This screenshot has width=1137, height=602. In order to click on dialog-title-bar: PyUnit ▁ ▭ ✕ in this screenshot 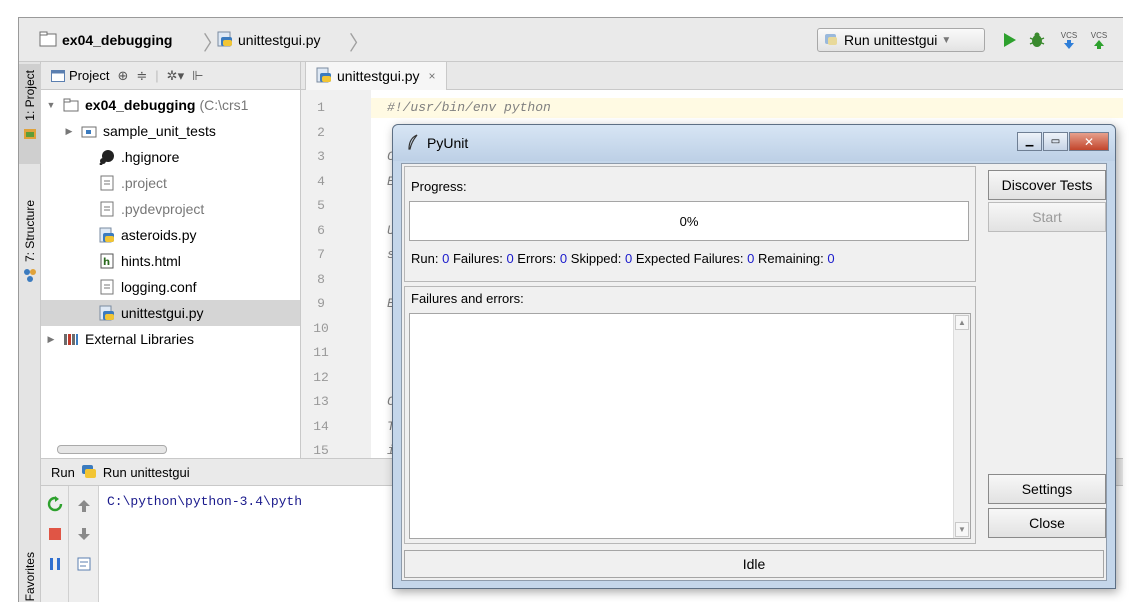, I will do `click(754, 143)`.